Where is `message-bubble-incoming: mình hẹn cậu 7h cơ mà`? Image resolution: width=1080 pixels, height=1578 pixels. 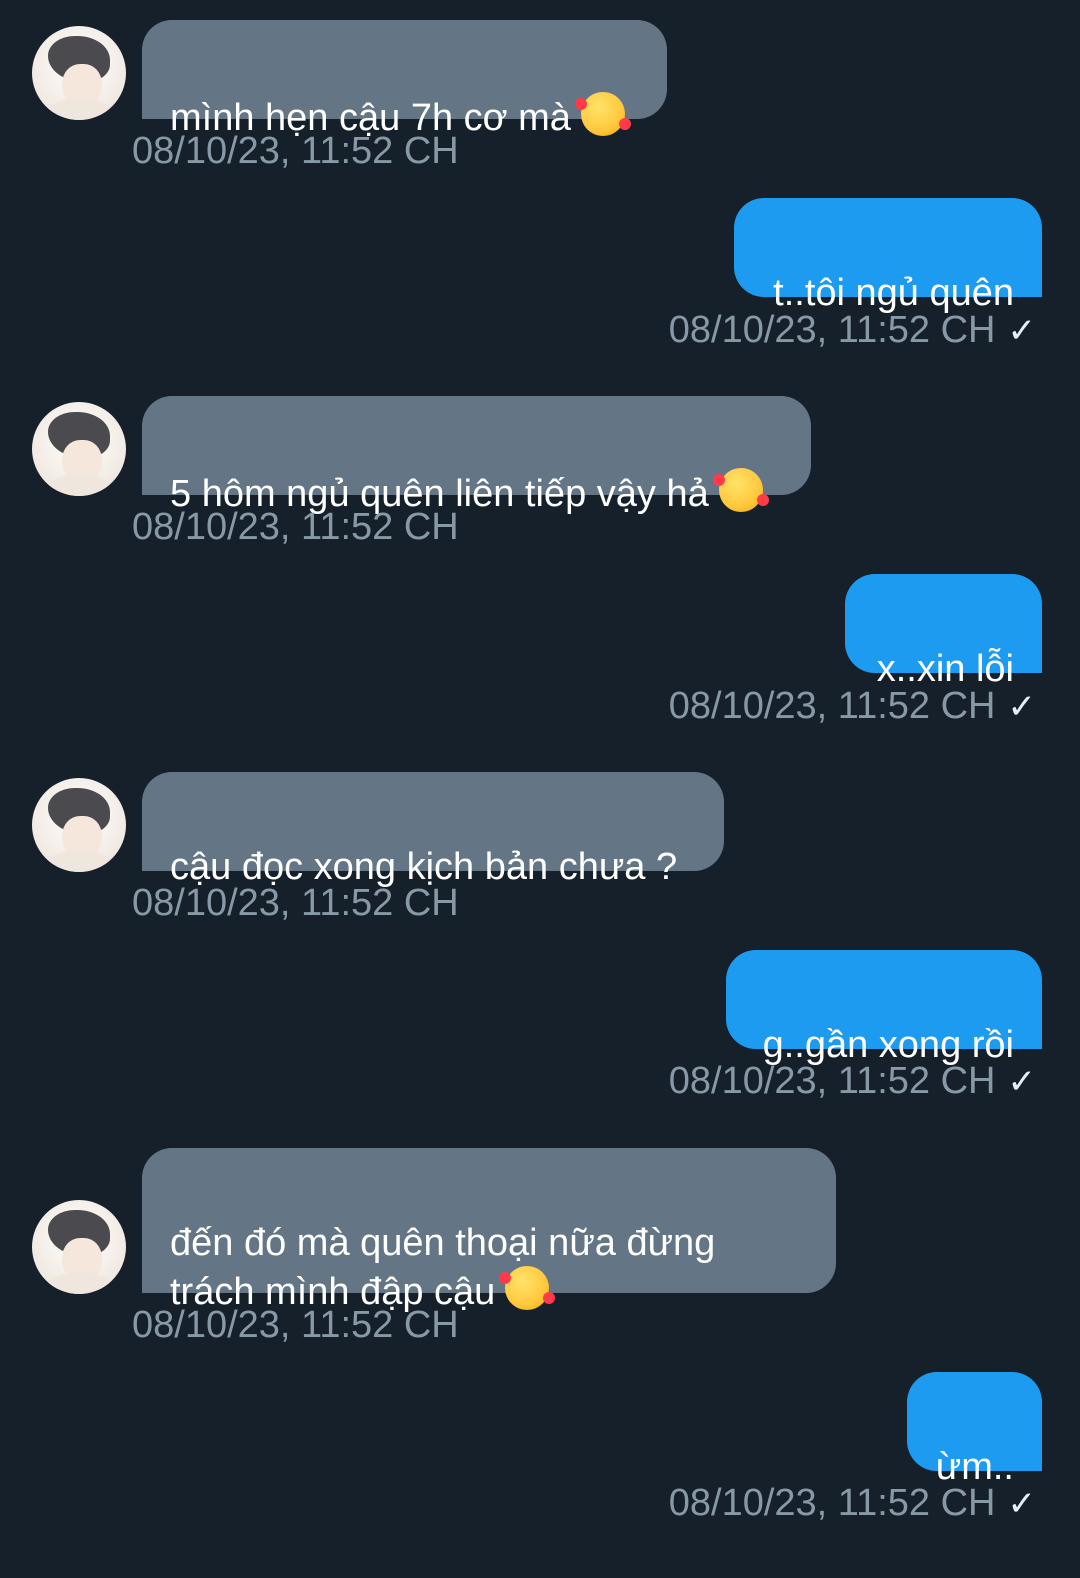
message-bubble-incoming: mình hẹn cậu 7h cơ mà is located at coordinates (404, 79).